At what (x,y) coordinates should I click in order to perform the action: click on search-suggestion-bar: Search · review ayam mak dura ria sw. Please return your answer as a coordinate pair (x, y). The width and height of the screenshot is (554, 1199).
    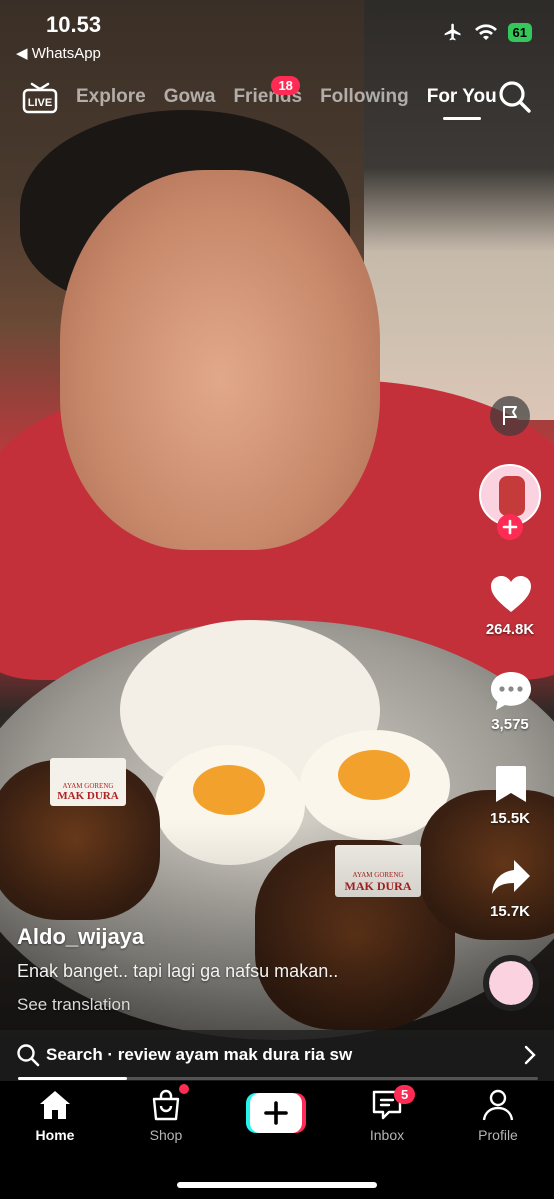
    Looking at the image, I should click on (277, 1055).